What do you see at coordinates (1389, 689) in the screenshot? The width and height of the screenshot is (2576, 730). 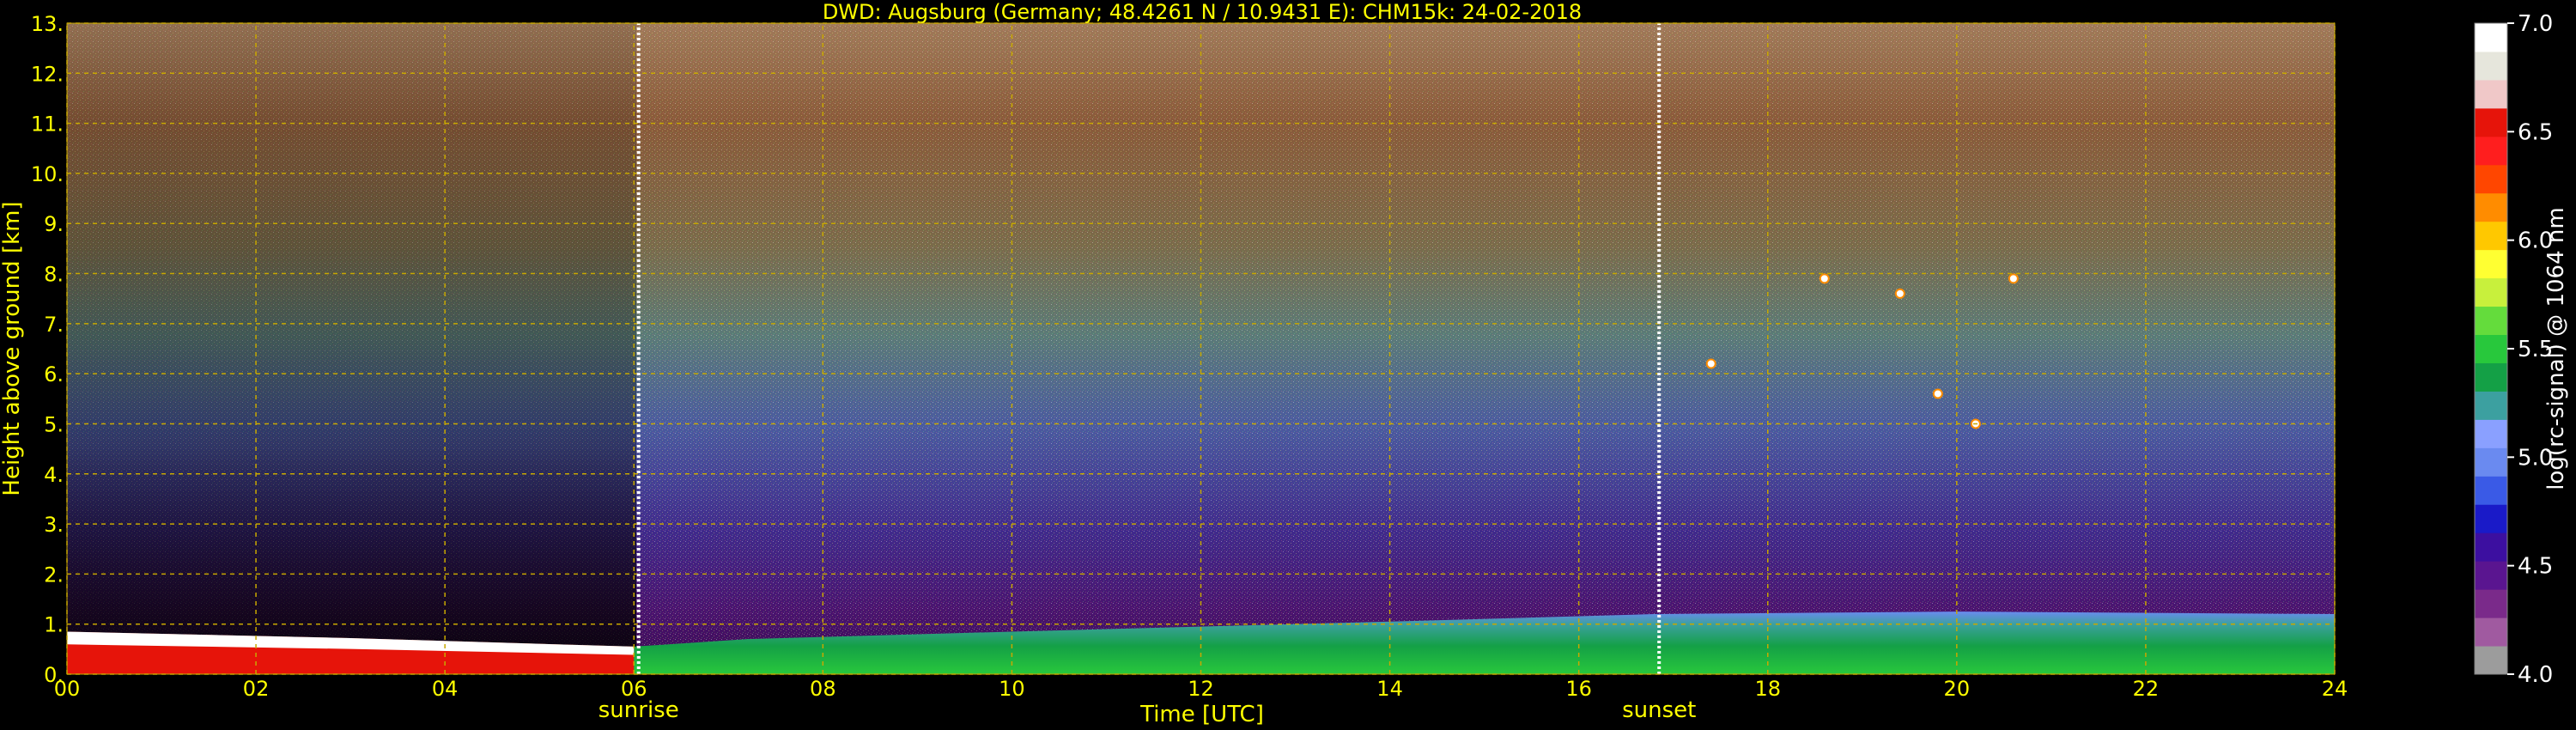 I see `x-tick-label: 14` at bounding box center [1389, 689].